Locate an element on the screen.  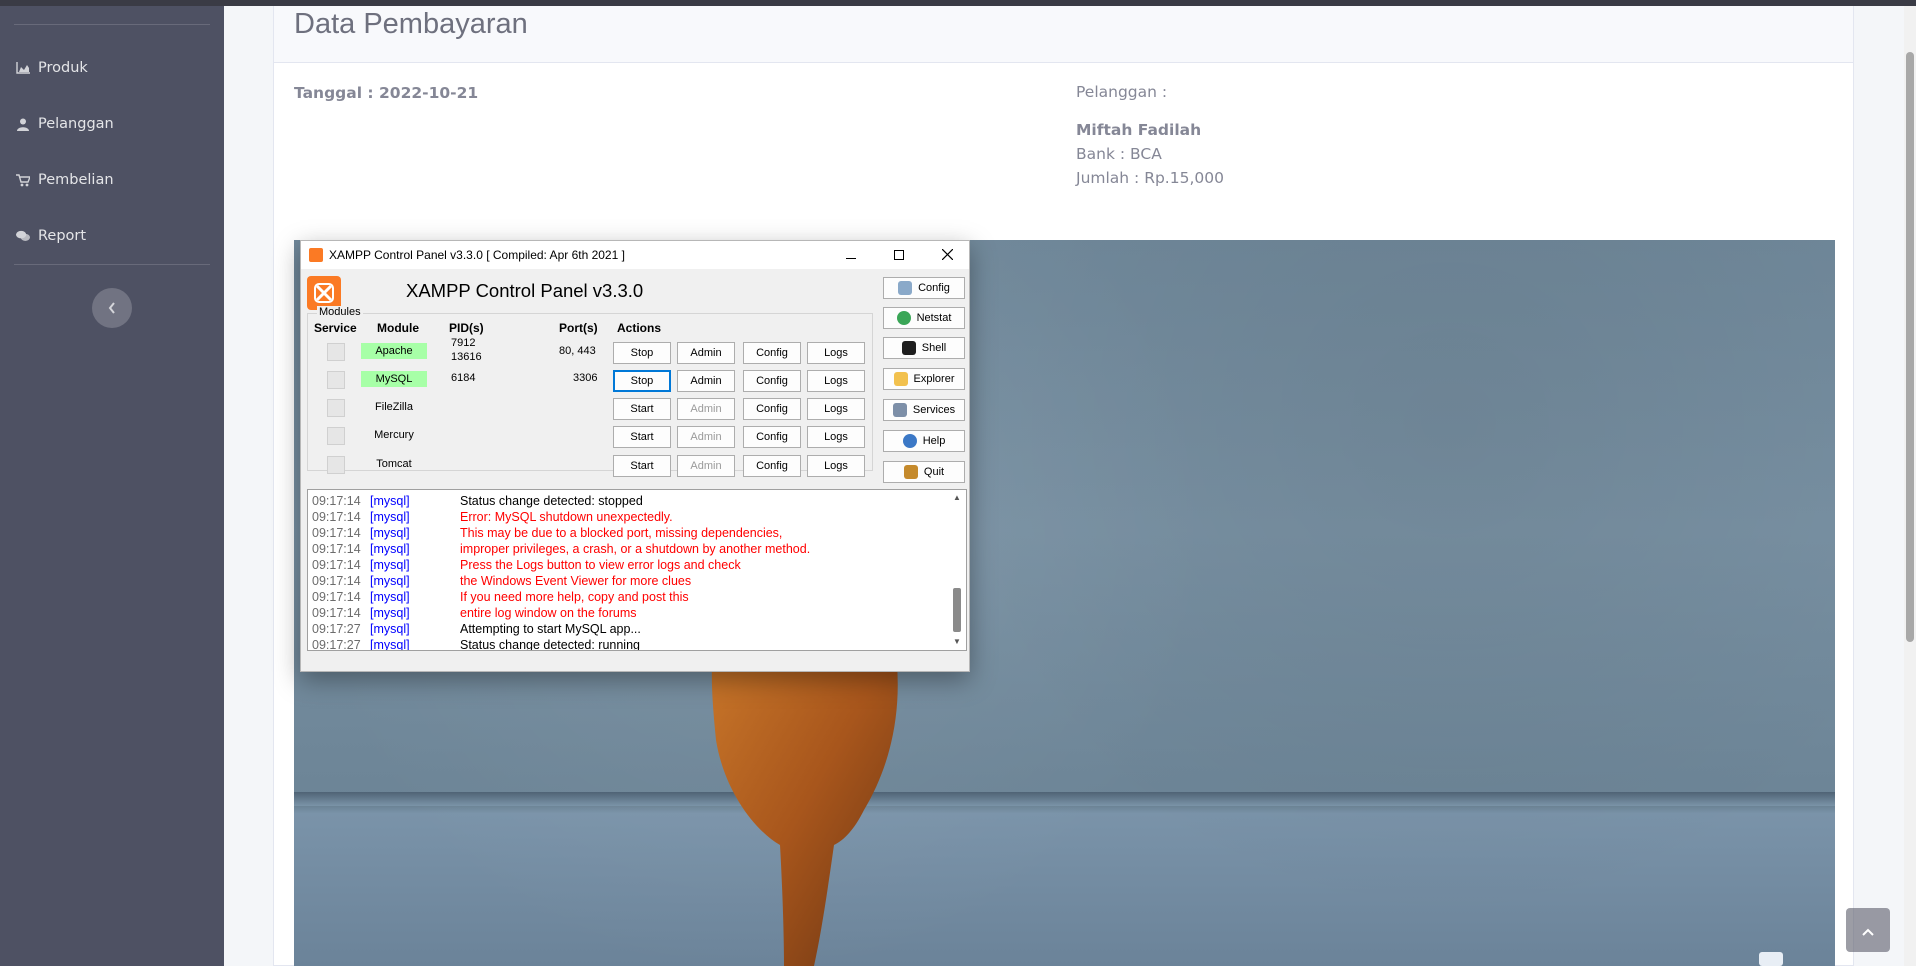
minimize-icon is located at coordinates (851, 255).